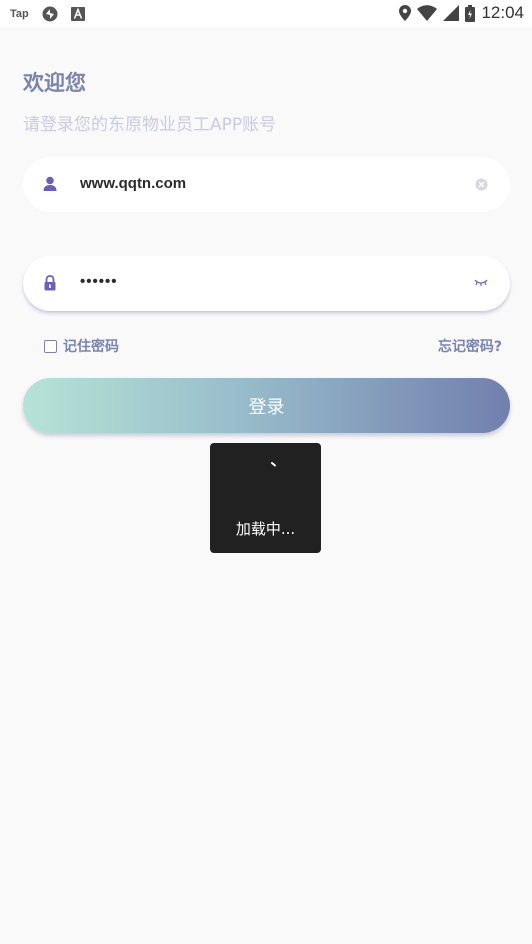 The height and width of the screenshot is (944, 532). What do you see at coordinates (481, 283) in the screenshot?
I see `eye-closed-icon` at bounding box center [481, 283].